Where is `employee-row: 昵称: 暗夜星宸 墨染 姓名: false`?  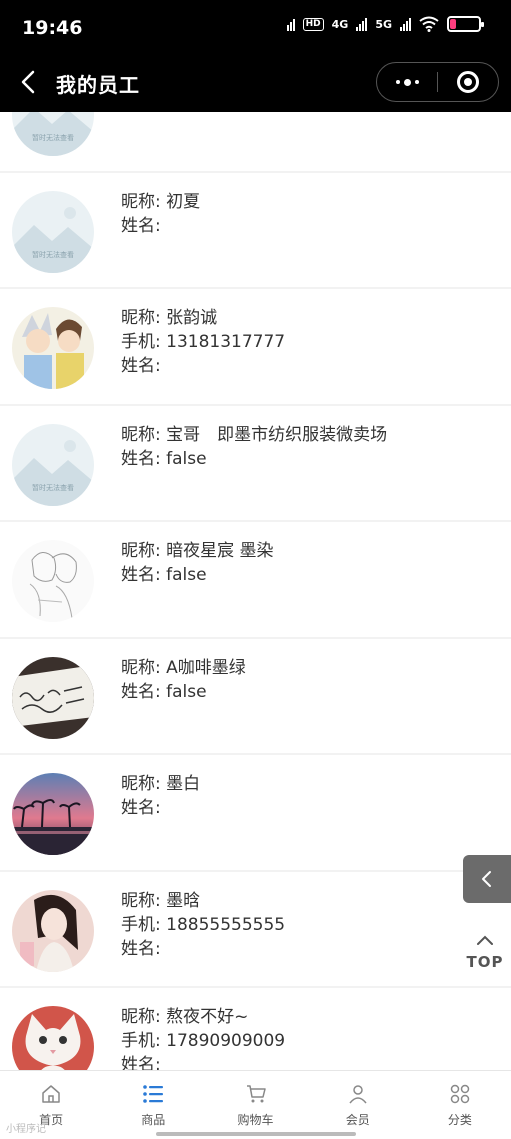 employee-row: 昵称: 暗夜星宸 墨染 姓名: false is located at coordinates (255, 580).